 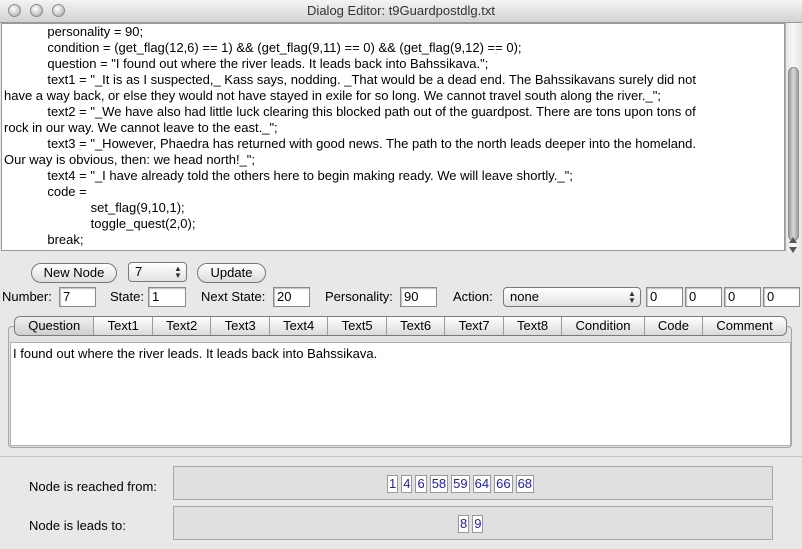 I want to click on action-param-4-field: 0, so click(x=781, y=297).